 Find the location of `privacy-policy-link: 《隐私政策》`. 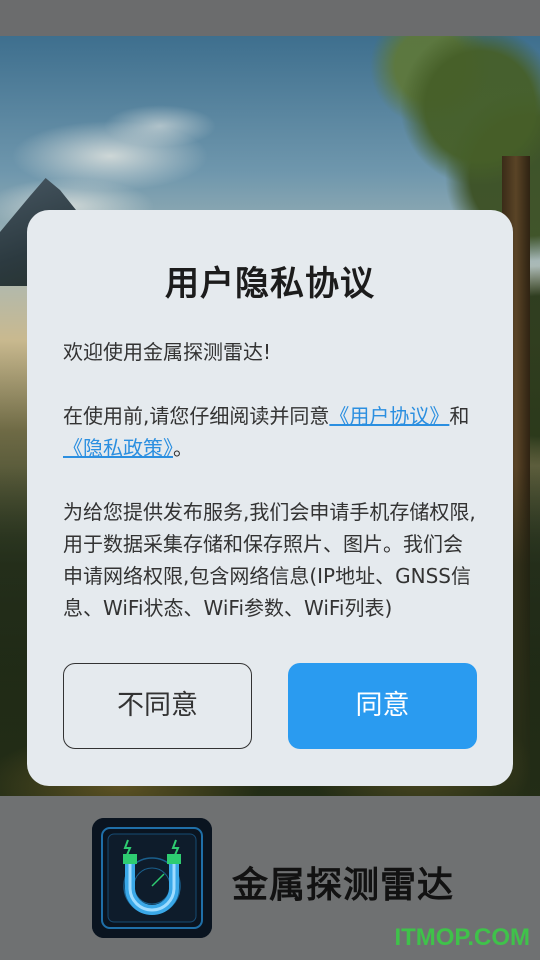

privacy-policy-link: 《隐私政策》 is located at coordinates (118, 448).